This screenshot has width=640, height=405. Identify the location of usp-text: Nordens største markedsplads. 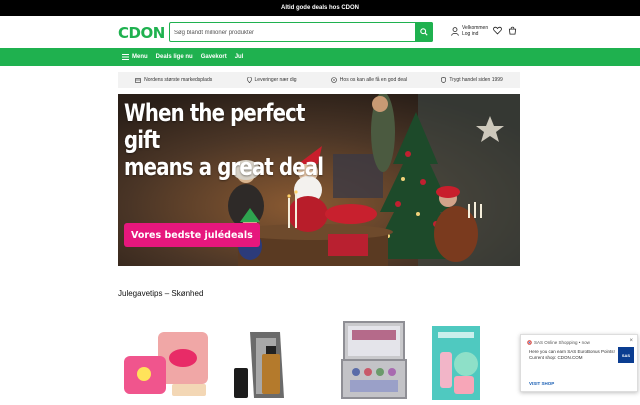
(178, 80).